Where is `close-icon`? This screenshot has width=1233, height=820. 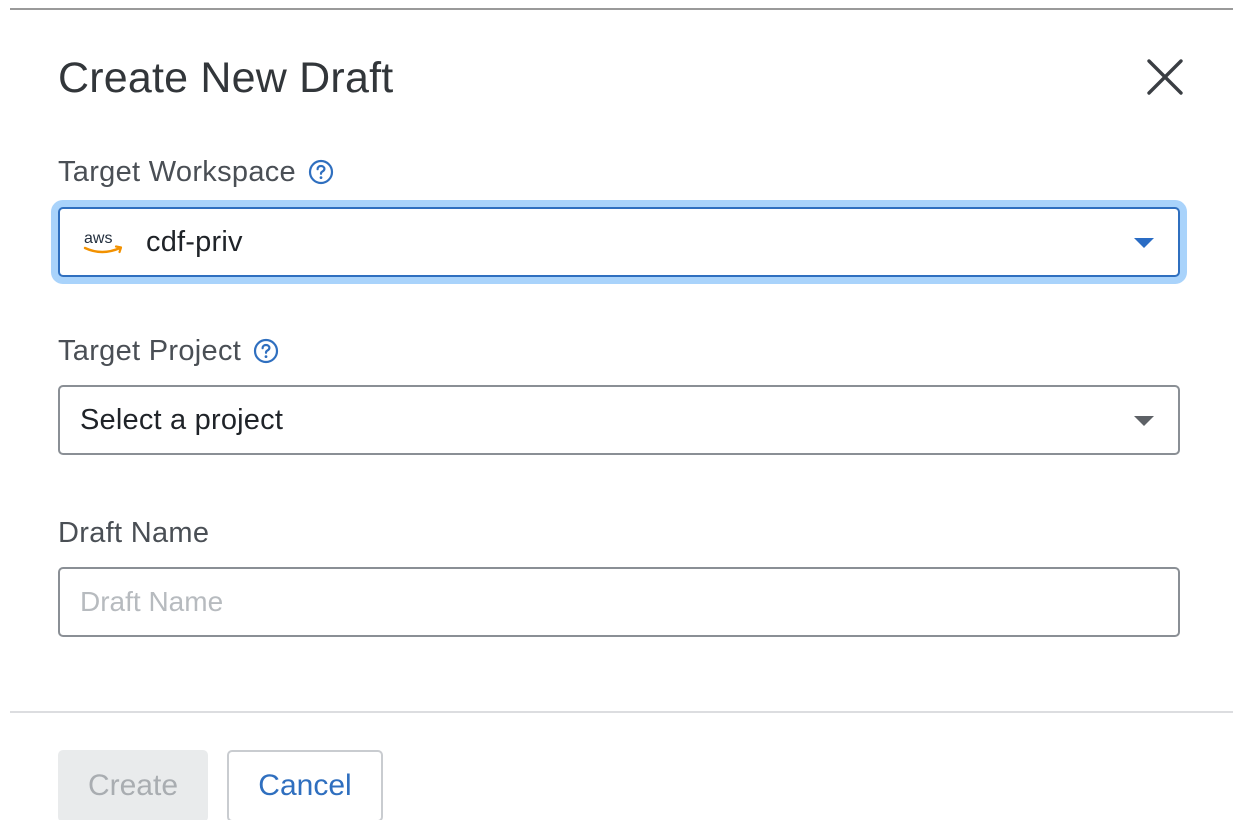
close-icon is located at coordinates (1165, 77).